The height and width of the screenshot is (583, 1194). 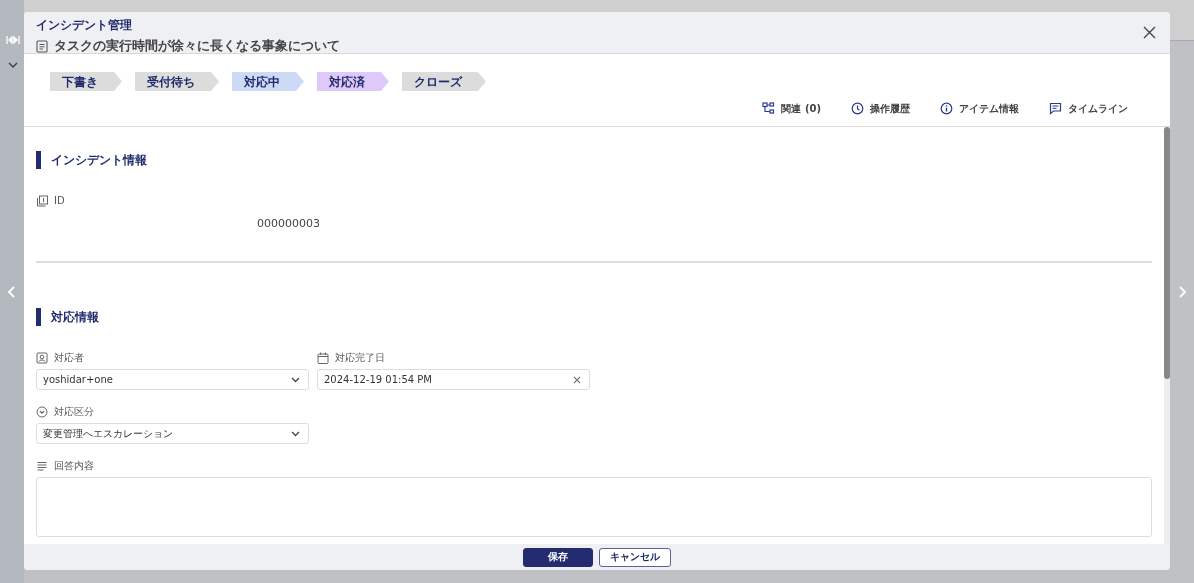 What do you see at coordinates (42, 411) in the screenshot?
I see `chevron-circle-icon` at bounding box center [42, 411].